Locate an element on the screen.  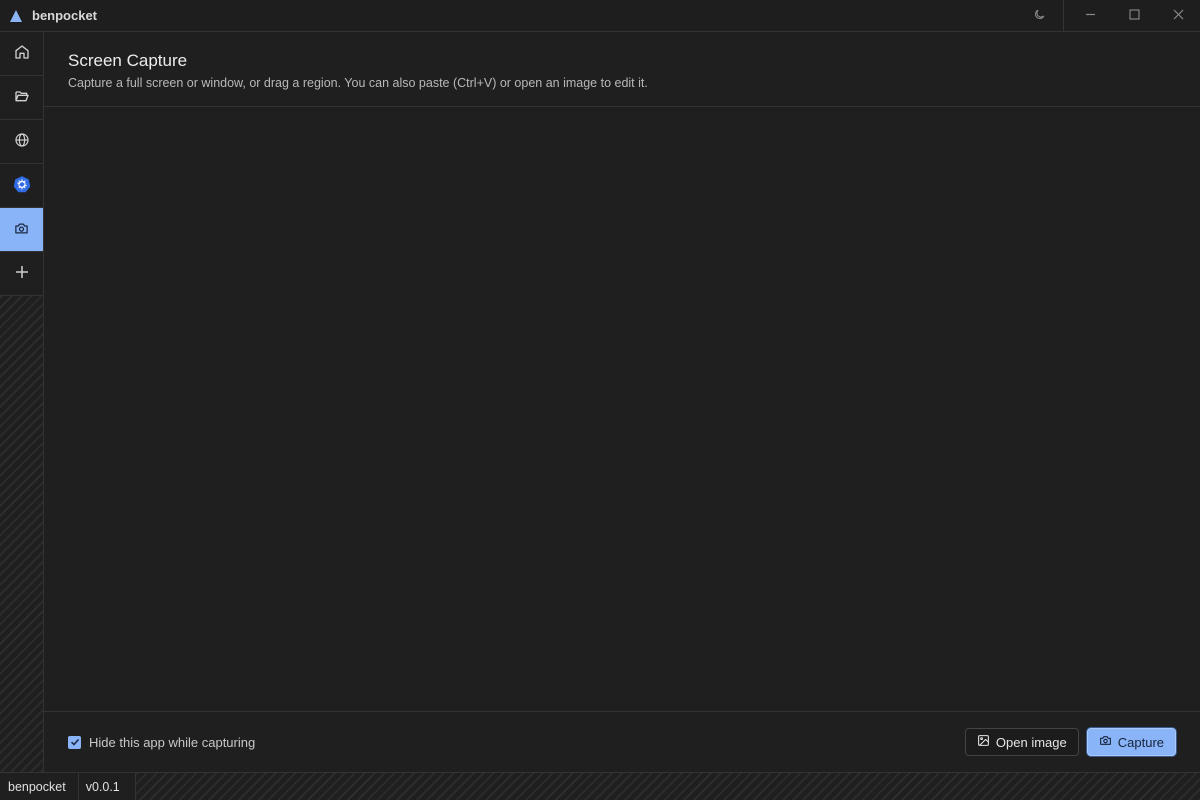
title-bar: benpocket is located at coordinates (600, 16).